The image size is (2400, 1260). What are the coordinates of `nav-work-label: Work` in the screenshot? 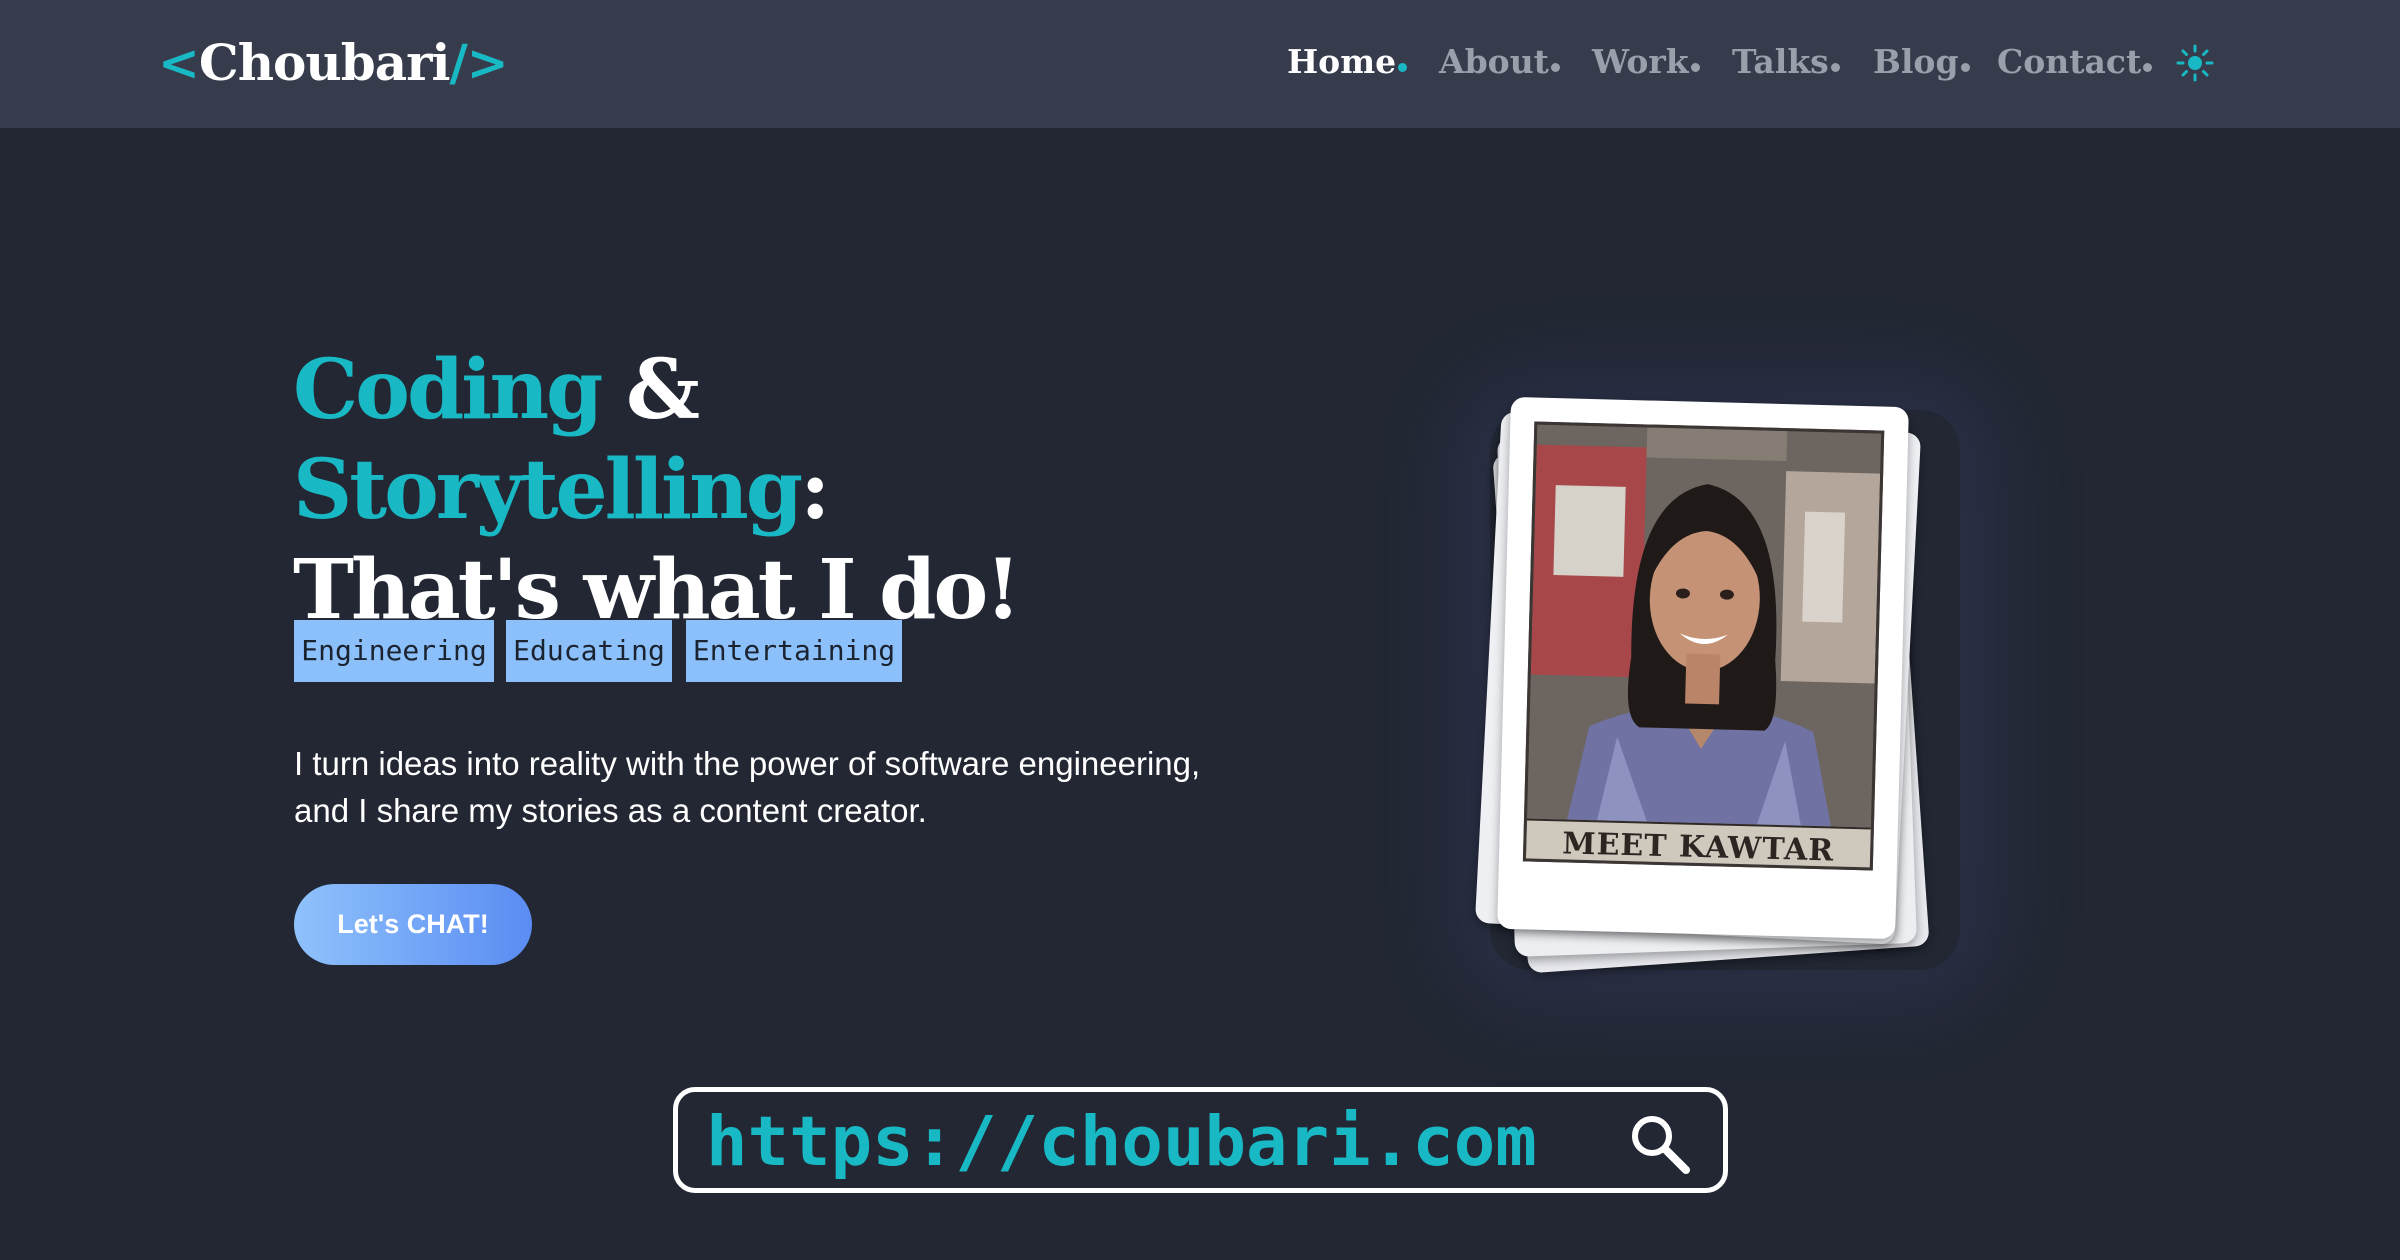 It's located at (1640, 61).